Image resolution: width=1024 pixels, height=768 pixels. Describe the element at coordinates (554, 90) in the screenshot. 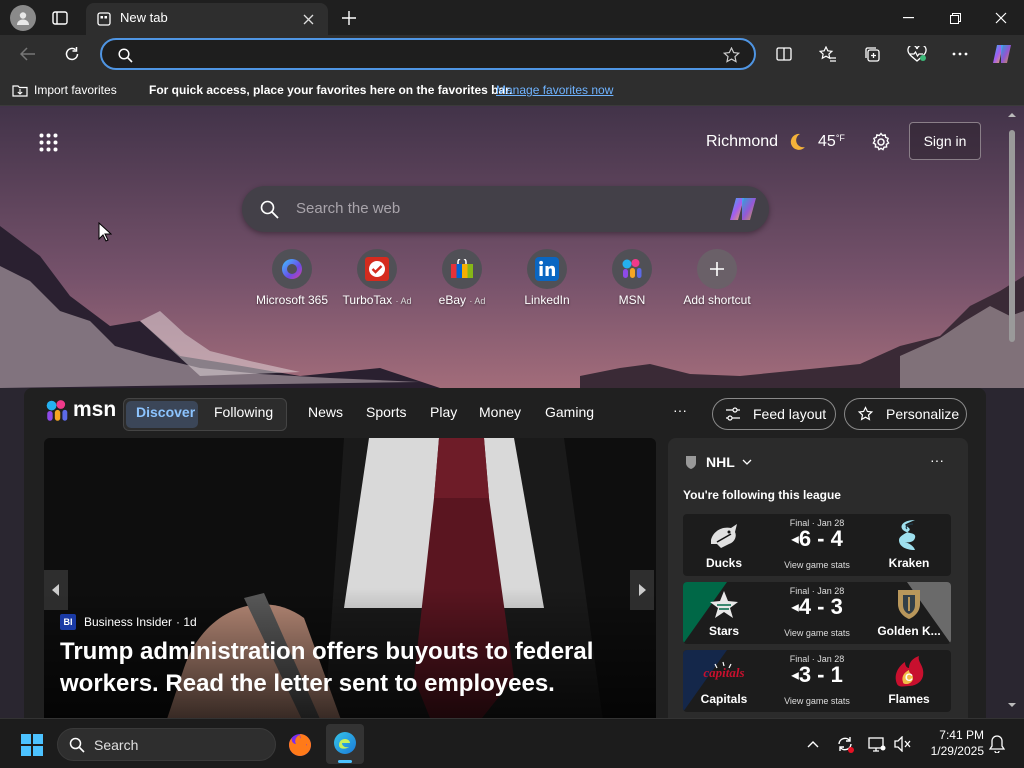

I see `manage-favorites-link: Manage favorites now` at that location.